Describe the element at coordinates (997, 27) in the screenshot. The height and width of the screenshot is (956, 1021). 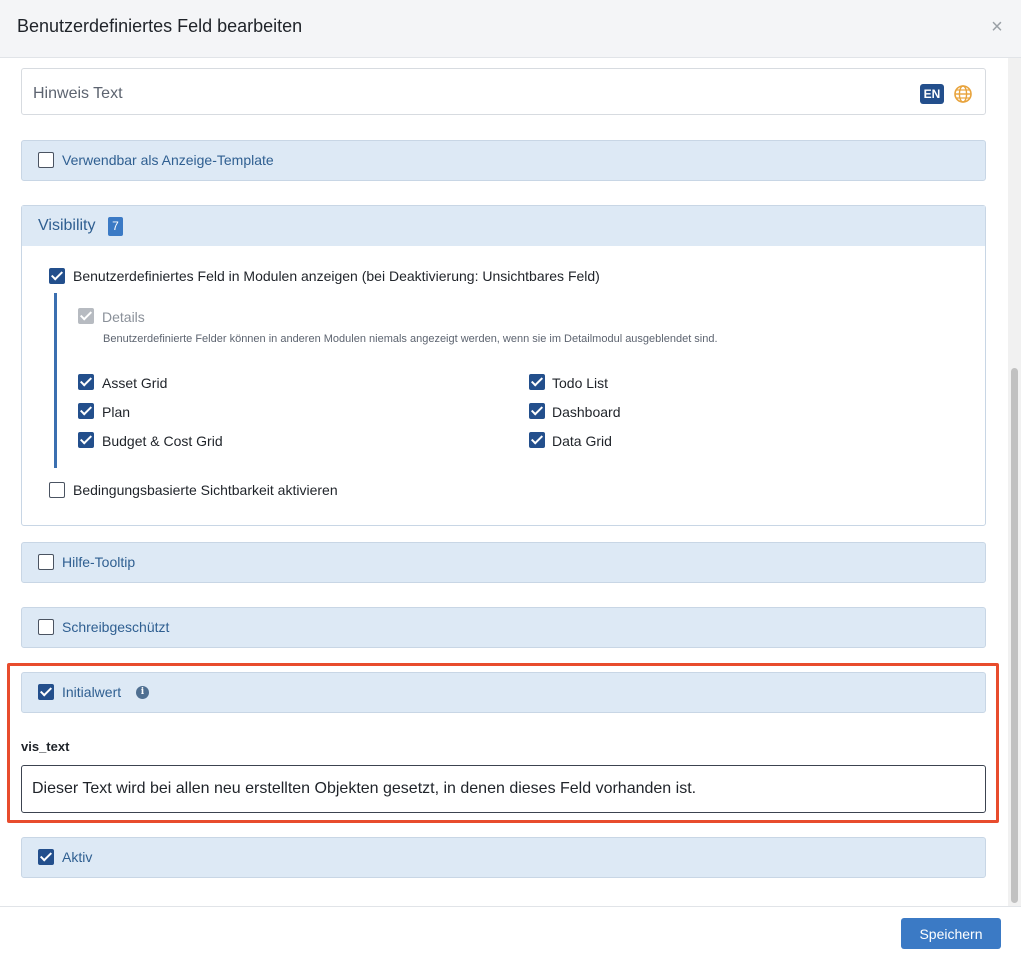
I see `close-icon: ×` at that location.